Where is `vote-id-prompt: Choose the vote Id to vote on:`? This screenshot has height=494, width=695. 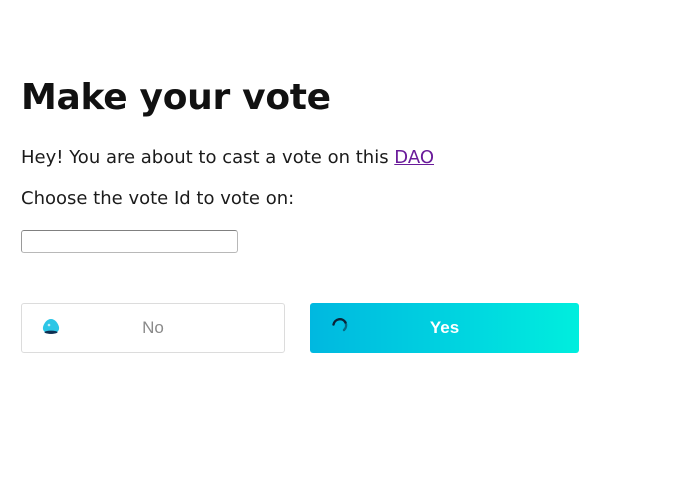 vote-id-prompt: Choose the vote Id to vote on: is located at coordinates (158, 198).